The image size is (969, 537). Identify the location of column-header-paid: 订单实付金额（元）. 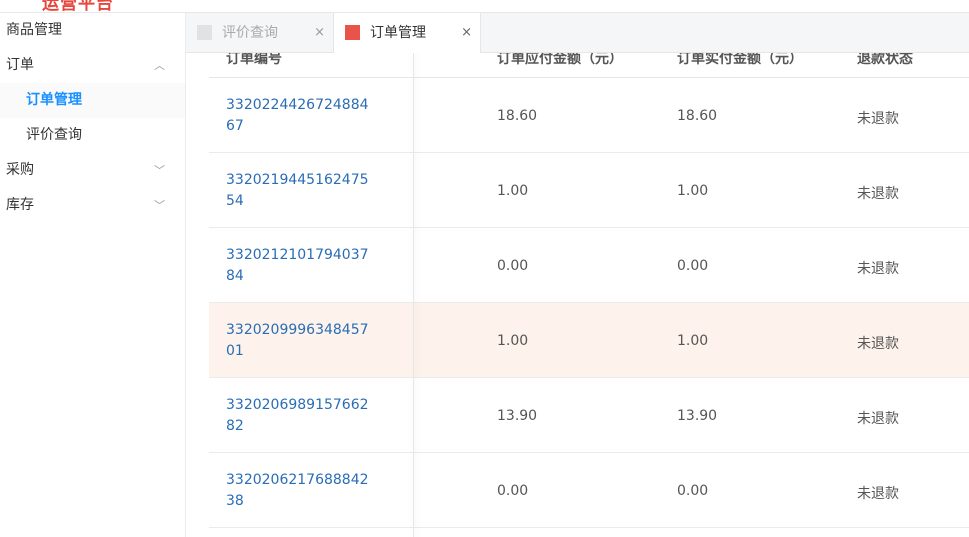
(740, 60).